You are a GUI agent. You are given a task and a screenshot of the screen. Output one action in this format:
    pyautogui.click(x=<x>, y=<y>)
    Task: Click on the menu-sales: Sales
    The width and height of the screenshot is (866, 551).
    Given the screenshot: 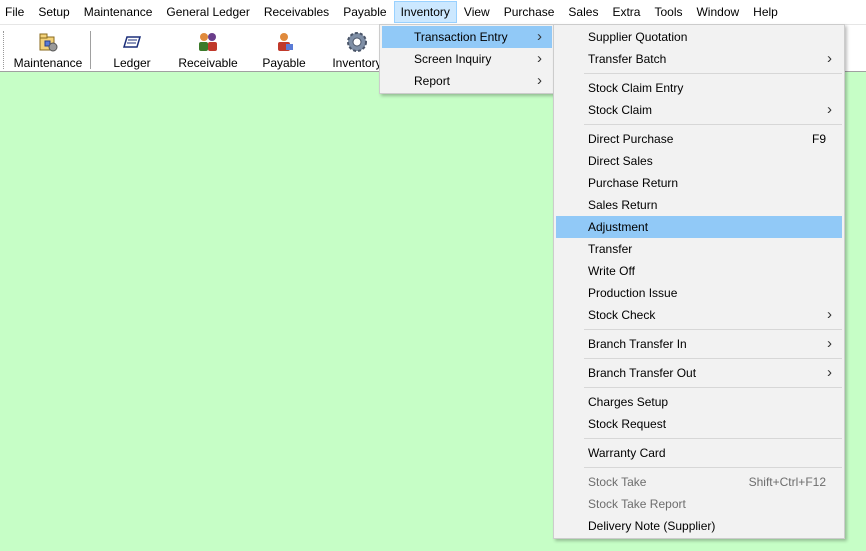 What is the action you would take?
    pyautogui.click(x=583, y=12)
    